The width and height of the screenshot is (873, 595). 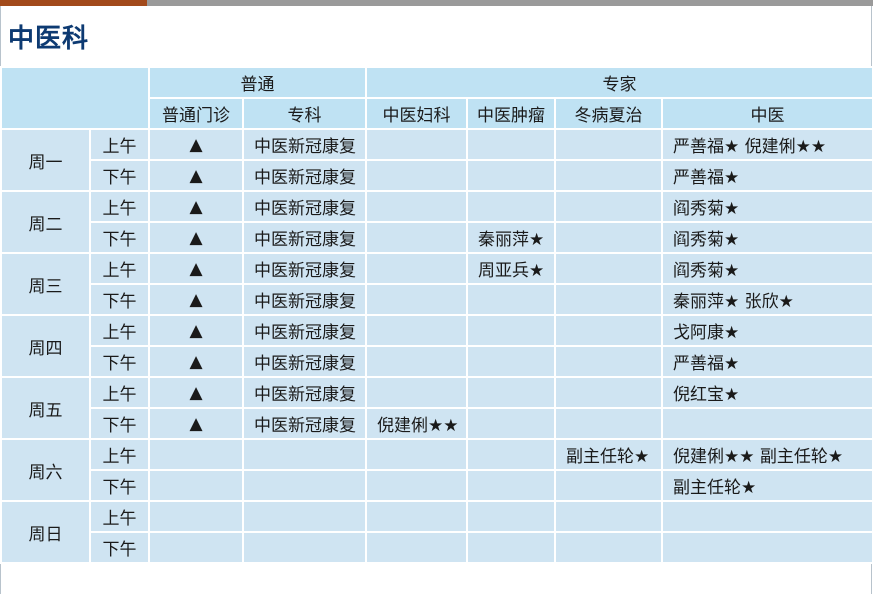 What do you see at coordinates (437, 175) in the screenshot?
I see `table-row: 下午 ▲ 中医新冠康复 严善福★` at bounding box center [437, 175].